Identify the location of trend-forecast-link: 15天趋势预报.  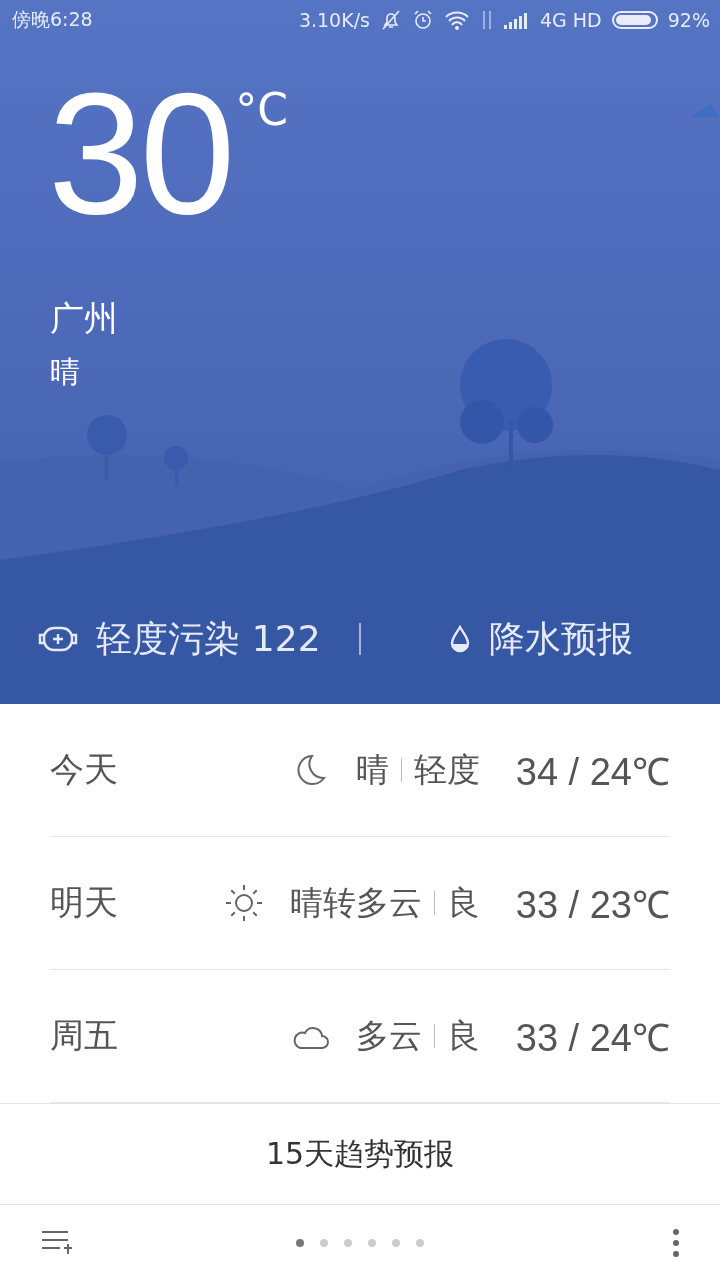
(360, 1154).